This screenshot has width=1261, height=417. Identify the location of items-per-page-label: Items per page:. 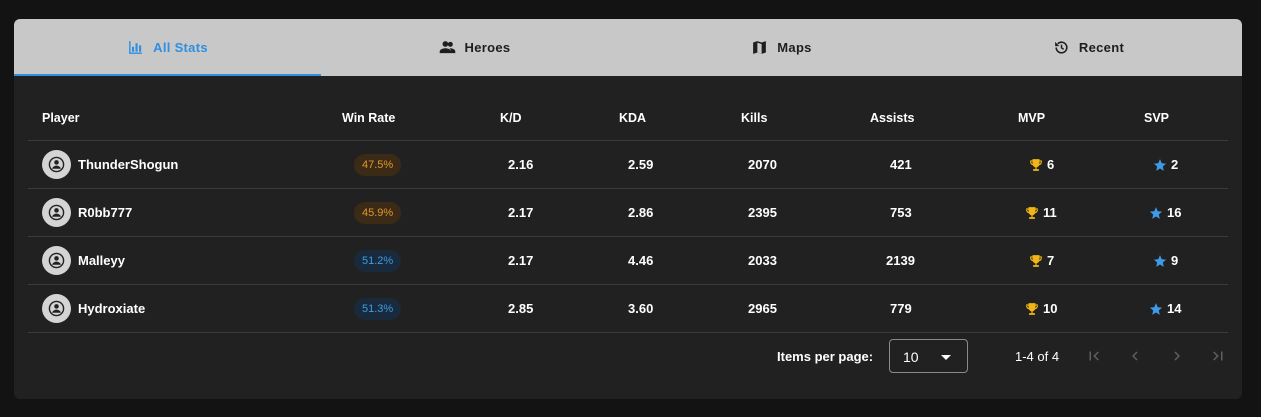
(825, 356).